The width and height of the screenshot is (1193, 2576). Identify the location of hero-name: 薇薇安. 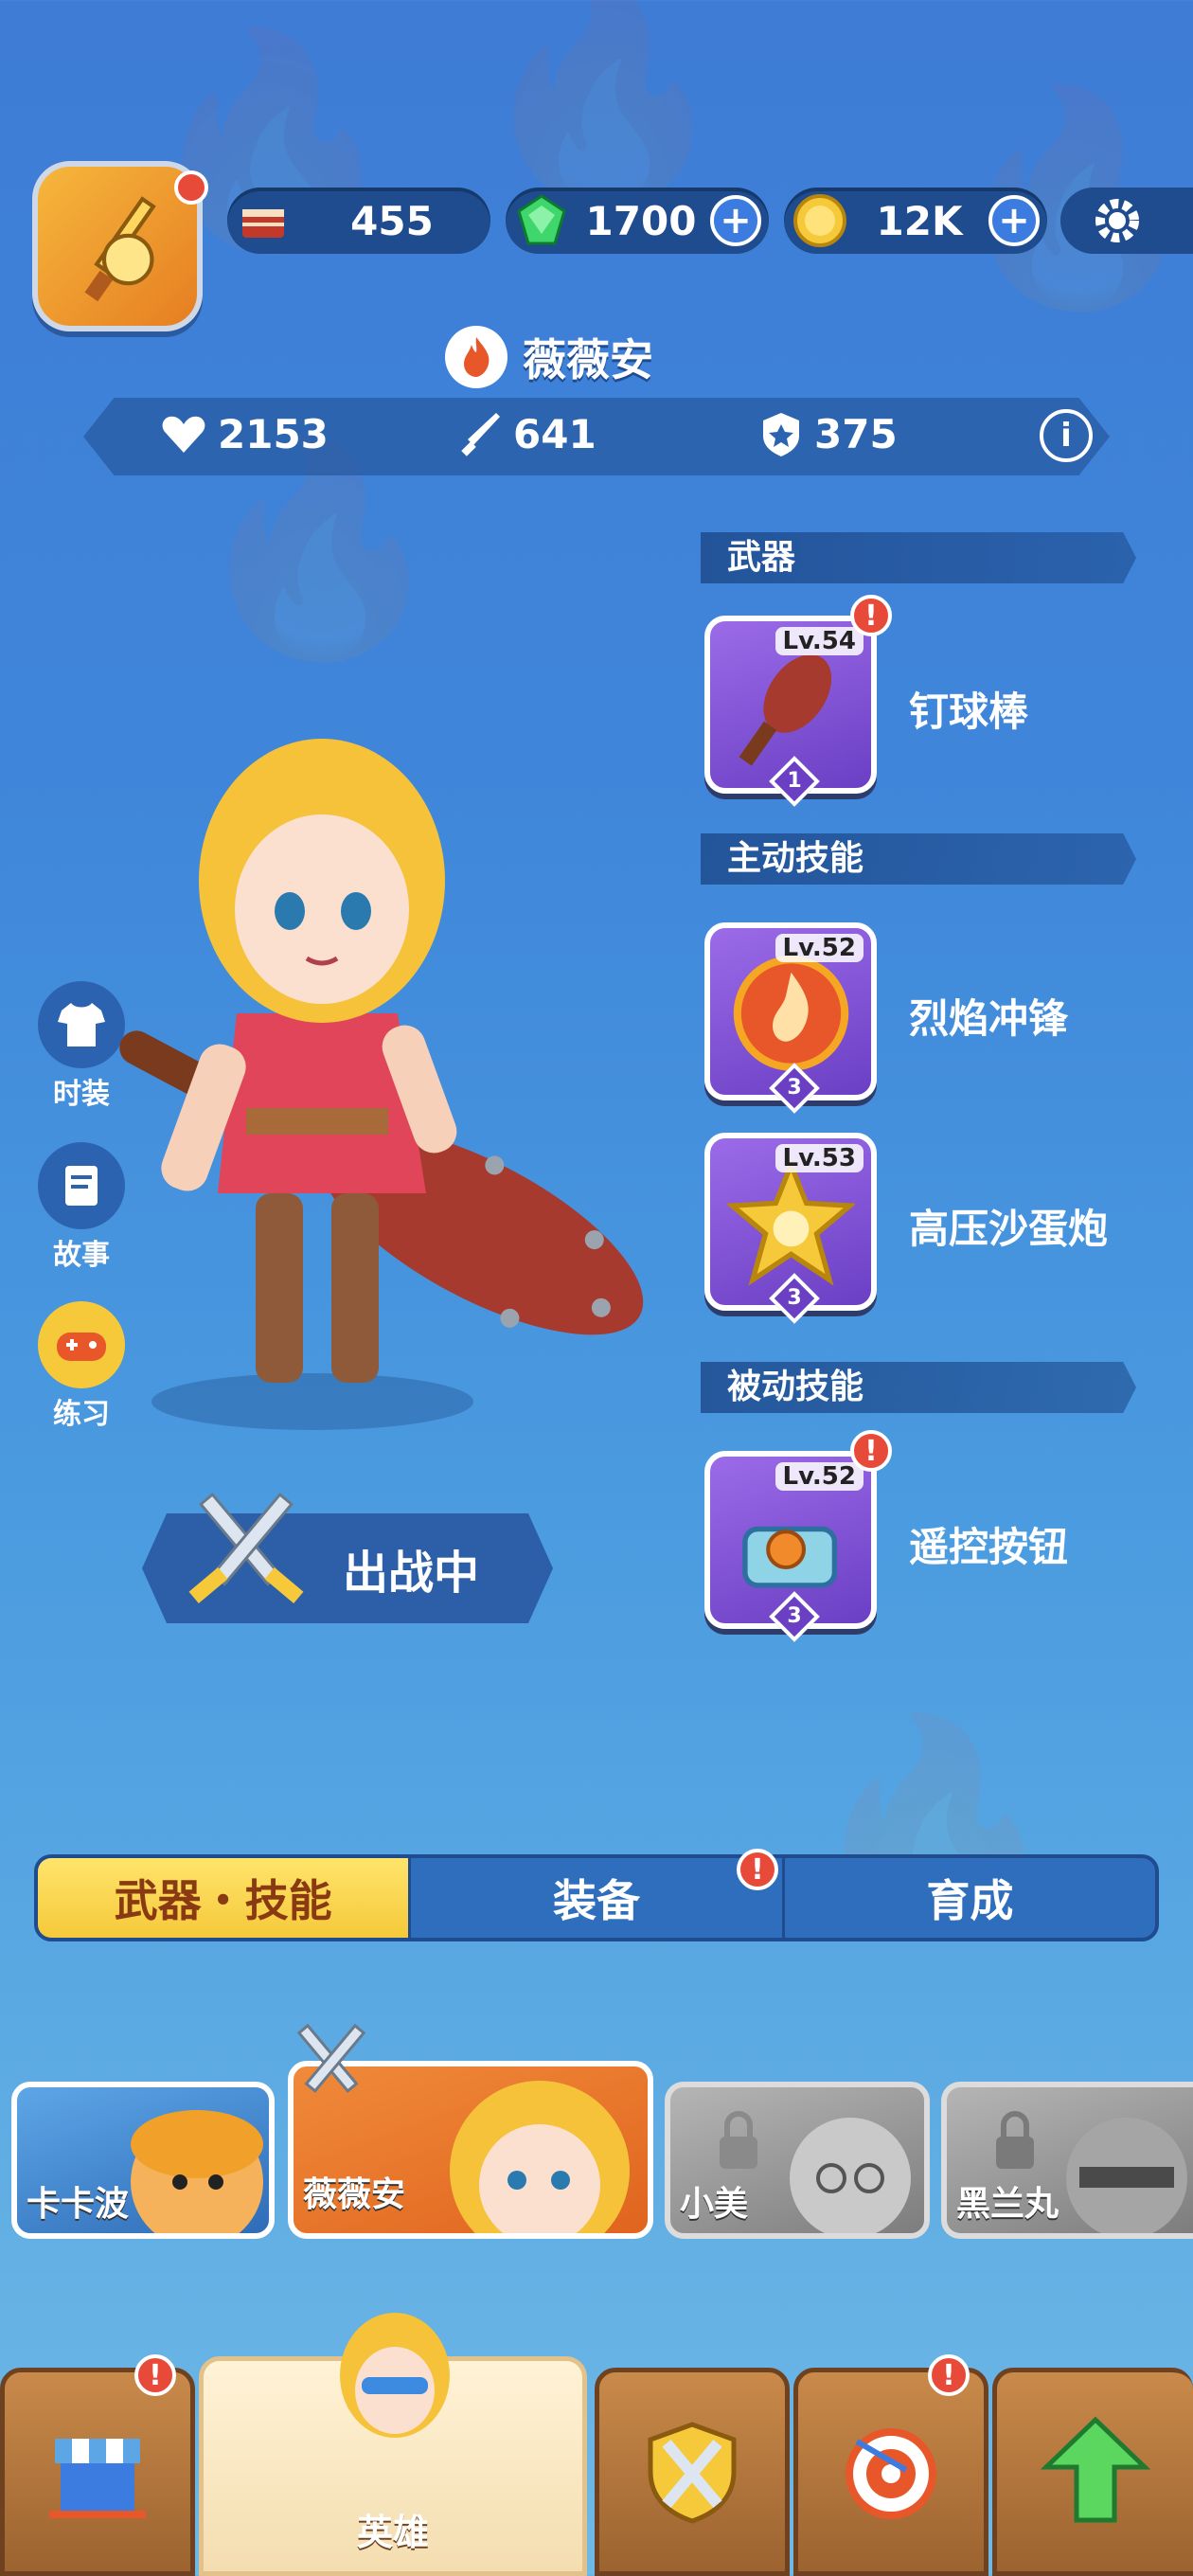
(588, 359).